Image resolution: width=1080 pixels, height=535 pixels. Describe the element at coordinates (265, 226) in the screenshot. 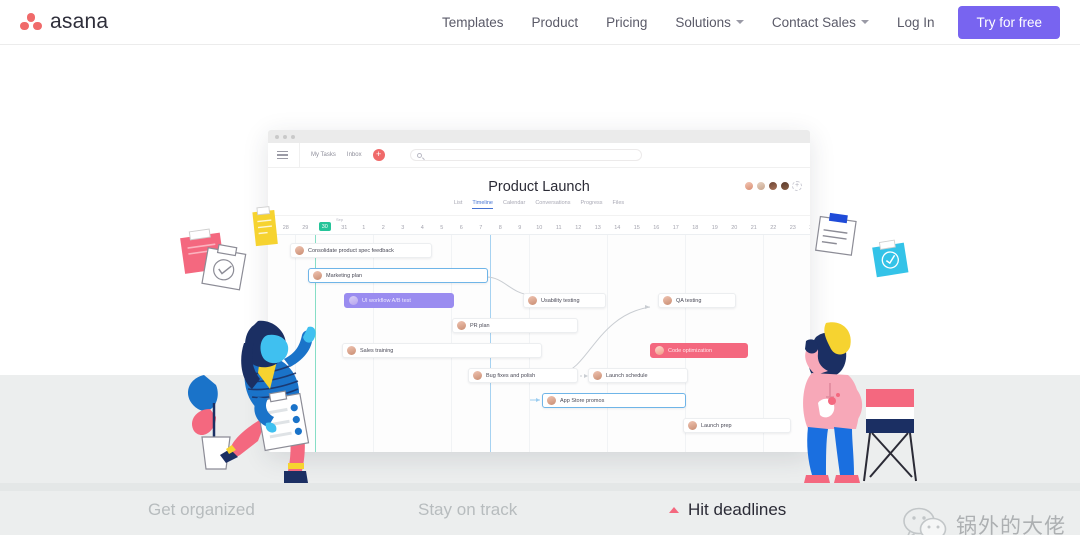

I see `sticky-note-yellow-icon` at that location.